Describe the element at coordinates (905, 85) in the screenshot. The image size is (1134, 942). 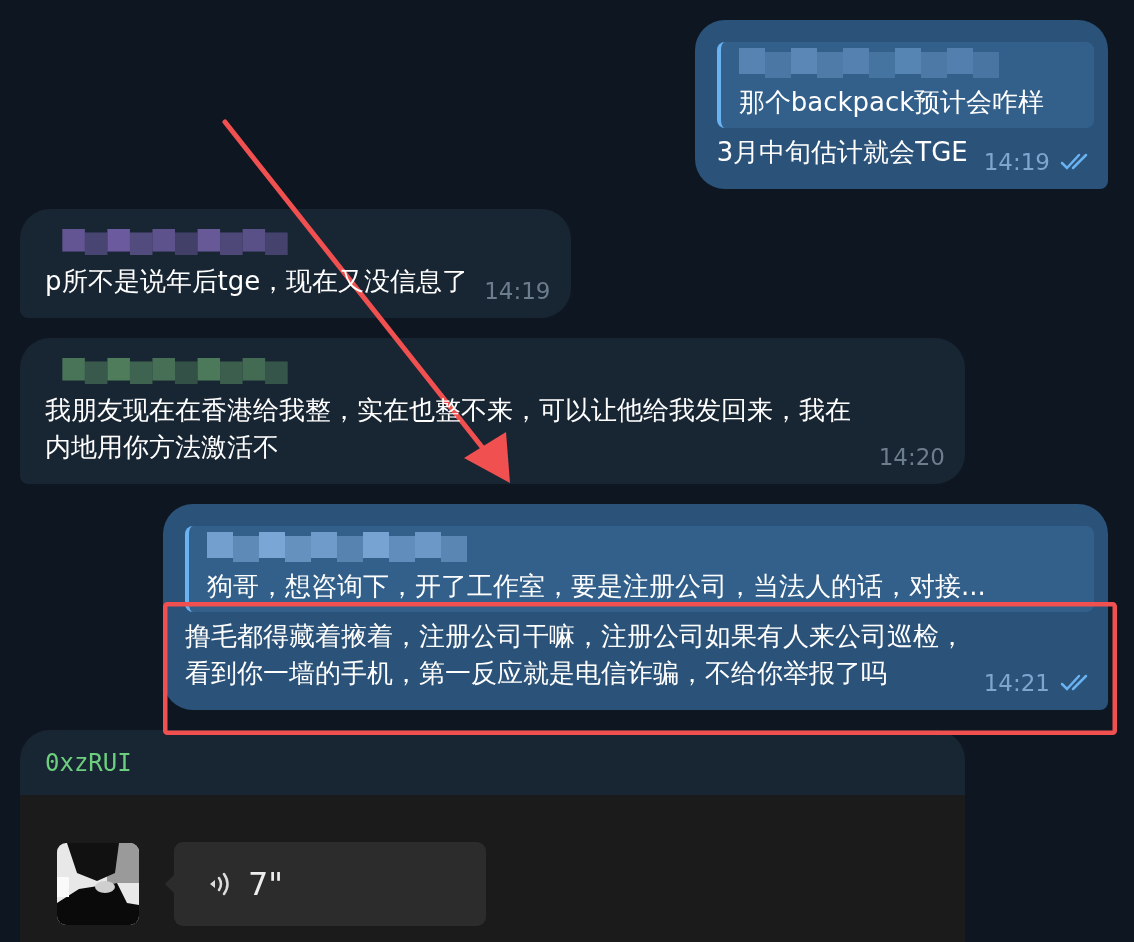
I see `reply-quote: 那个backpack预计会咋样` at that location.